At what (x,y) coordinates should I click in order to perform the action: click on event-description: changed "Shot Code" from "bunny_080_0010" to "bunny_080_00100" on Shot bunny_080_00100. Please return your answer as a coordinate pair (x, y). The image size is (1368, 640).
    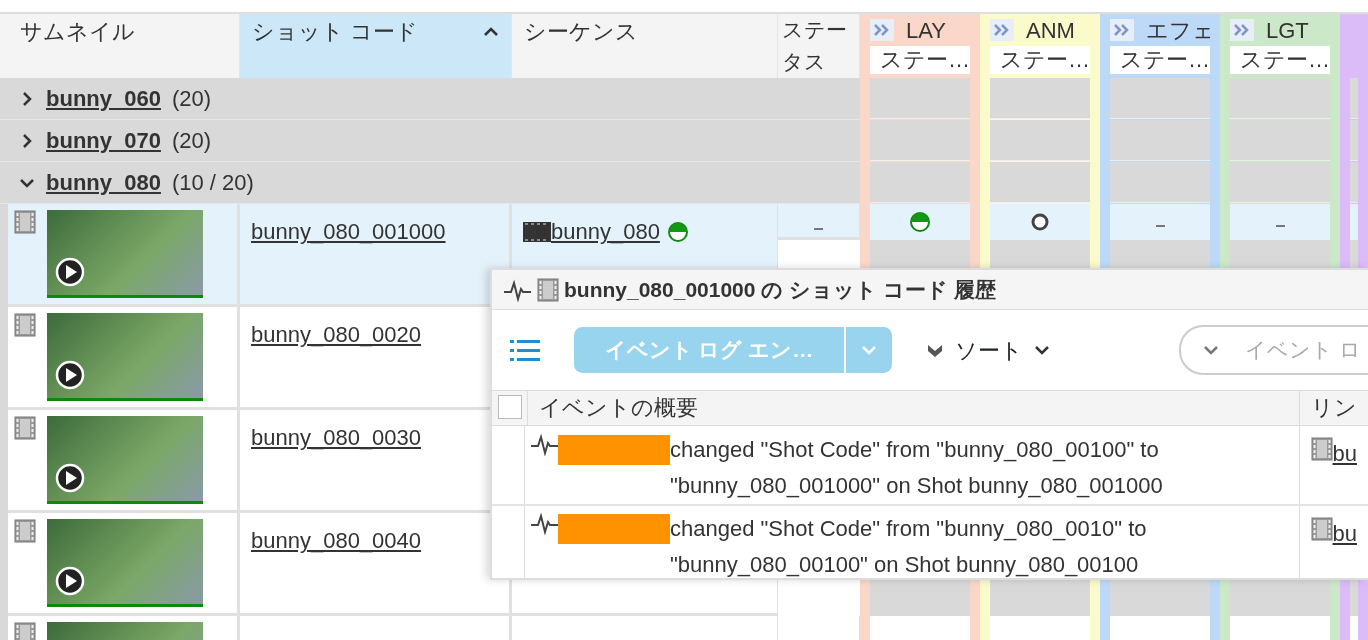
    Looking at the image, I should click on (909, 546).